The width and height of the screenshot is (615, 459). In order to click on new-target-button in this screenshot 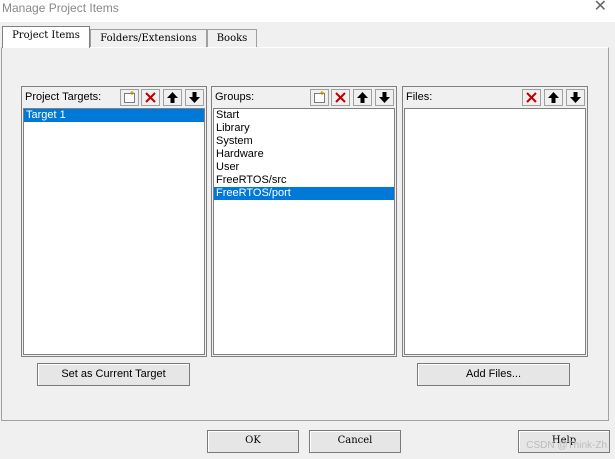, I will do `click(129, 97)`.